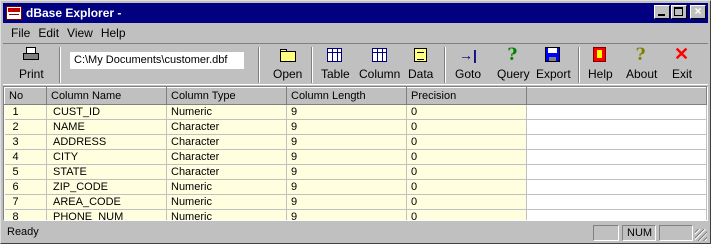 This screenshot has width=711, height=244. Describe the element at coordinates (106, 202) in the screenshot. I see `cell-column-name: AREA_CODE` at that location.